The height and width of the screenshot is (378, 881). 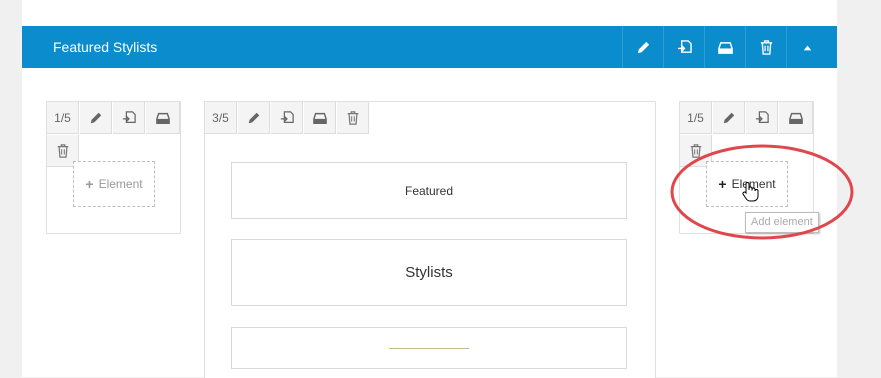 I want to click on block-text: Featured, so click(x=429, y=190).